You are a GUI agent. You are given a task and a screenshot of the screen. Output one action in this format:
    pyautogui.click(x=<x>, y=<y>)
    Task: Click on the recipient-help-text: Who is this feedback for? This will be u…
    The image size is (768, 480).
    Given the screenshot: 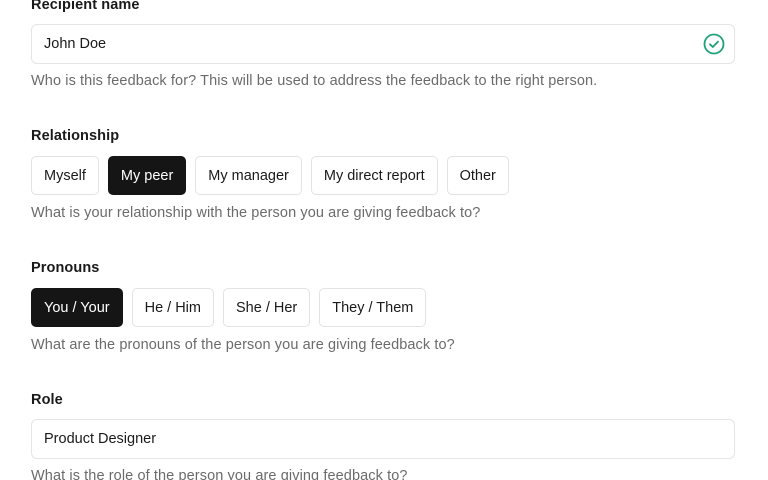 What is the action you would take?
    pyautogui.click(x=314, y=81)
    